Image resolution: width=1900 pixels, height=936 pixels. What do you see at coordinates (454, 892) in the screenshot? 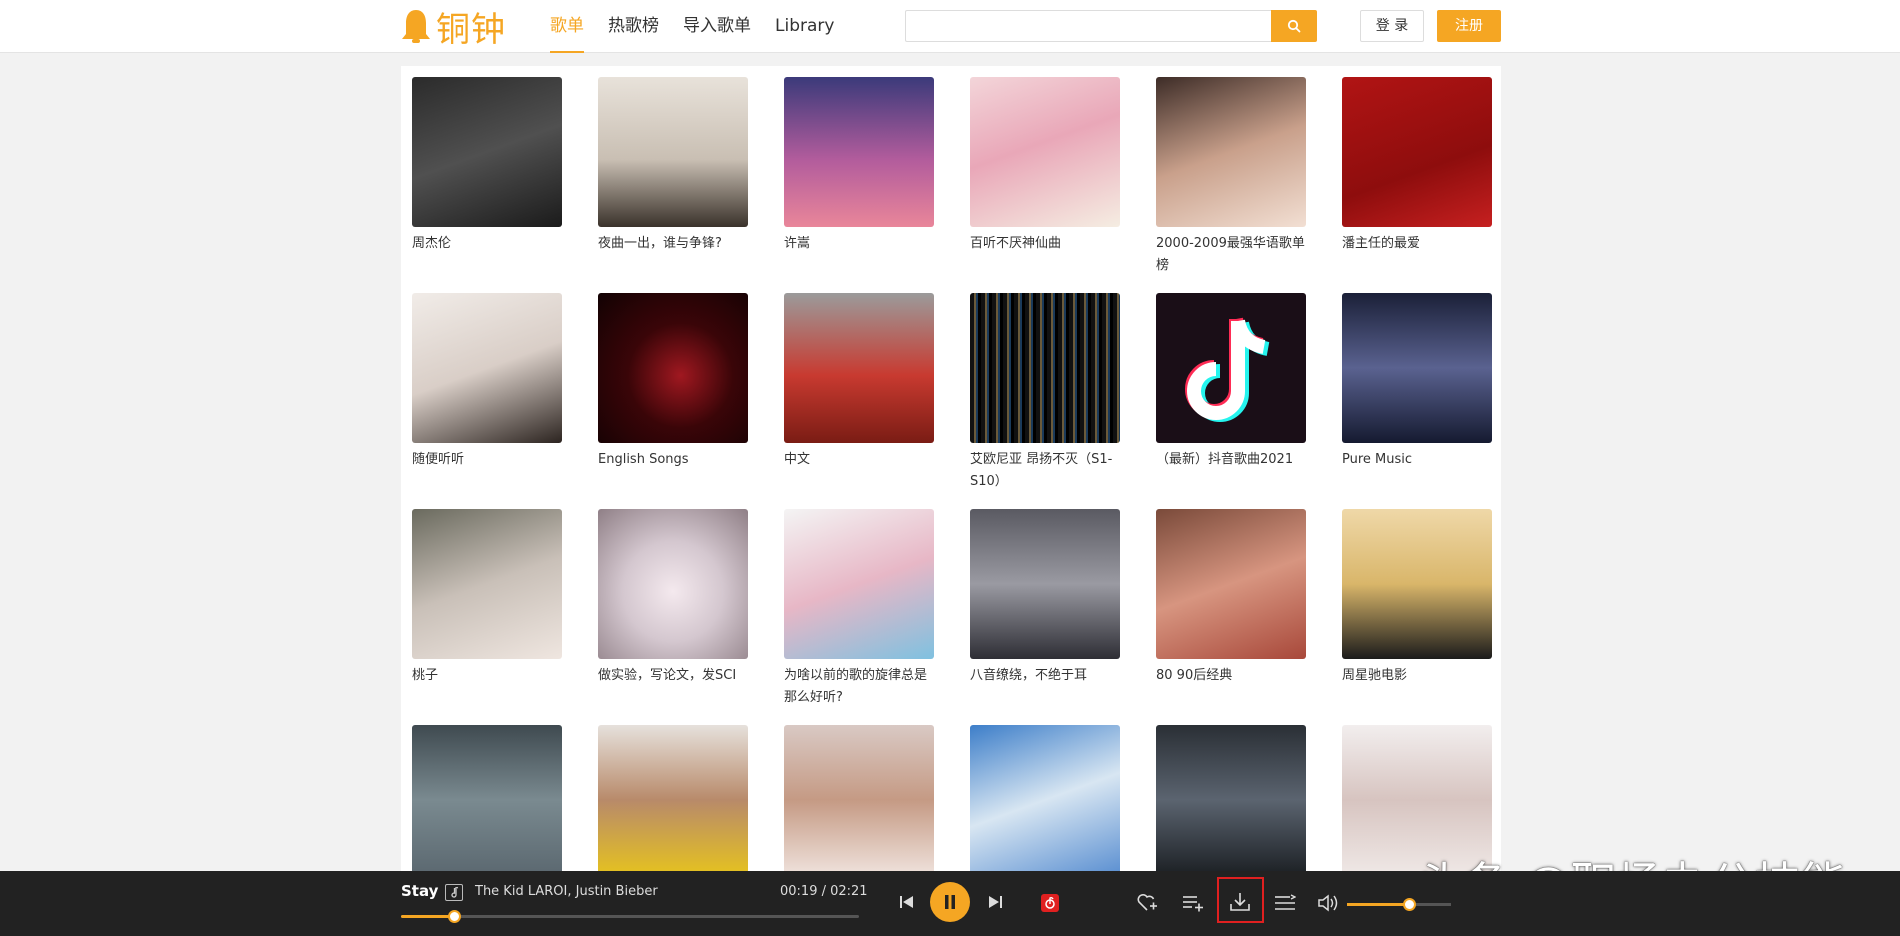
I see `lyrics-icon` at bounding box center [454, 892].